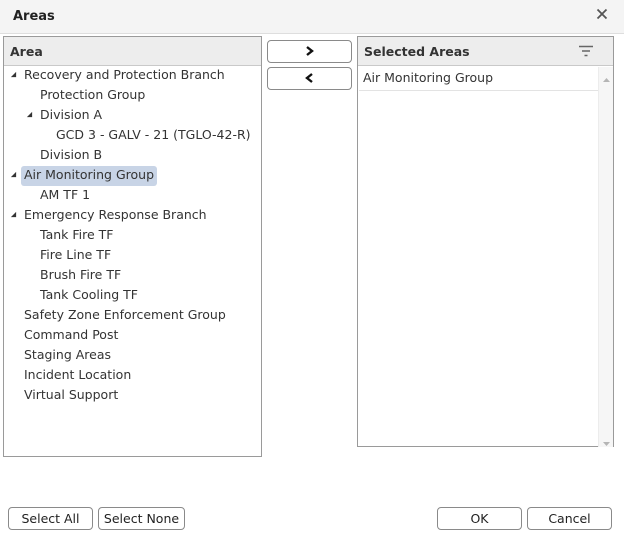  Describe the element at coordinates (417, 51) in the screenshot. I see `selected-areas-header-label: Selected Areas` at that location.